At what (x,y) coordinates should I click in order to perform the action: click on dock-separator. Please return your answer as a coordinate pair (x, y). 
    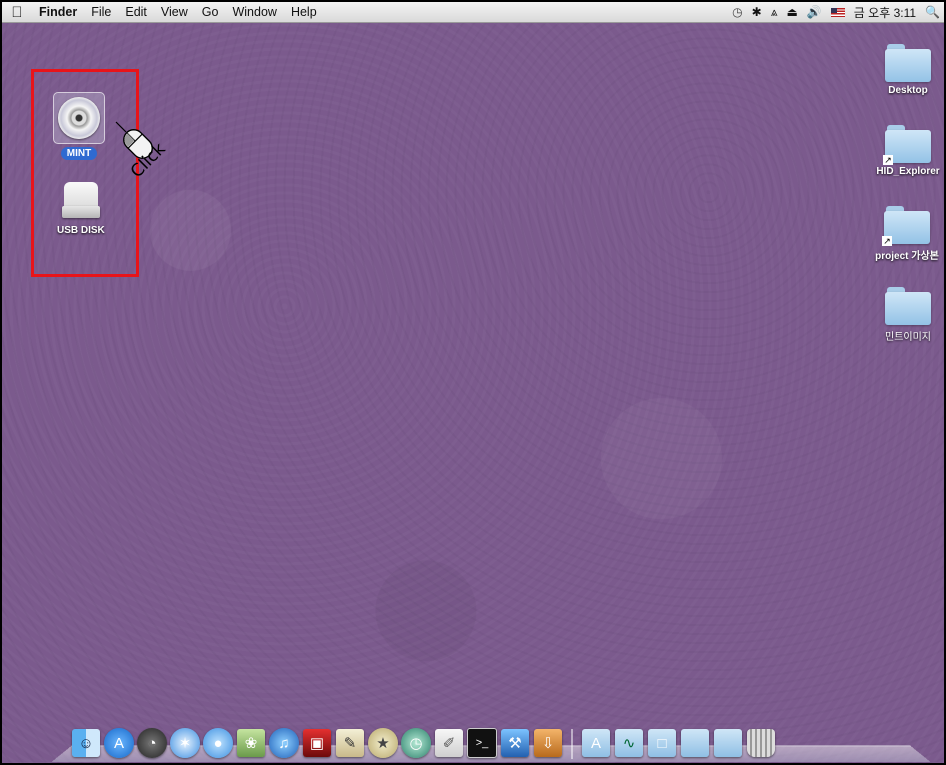
    Looking at the image, I should click on (572, 744).